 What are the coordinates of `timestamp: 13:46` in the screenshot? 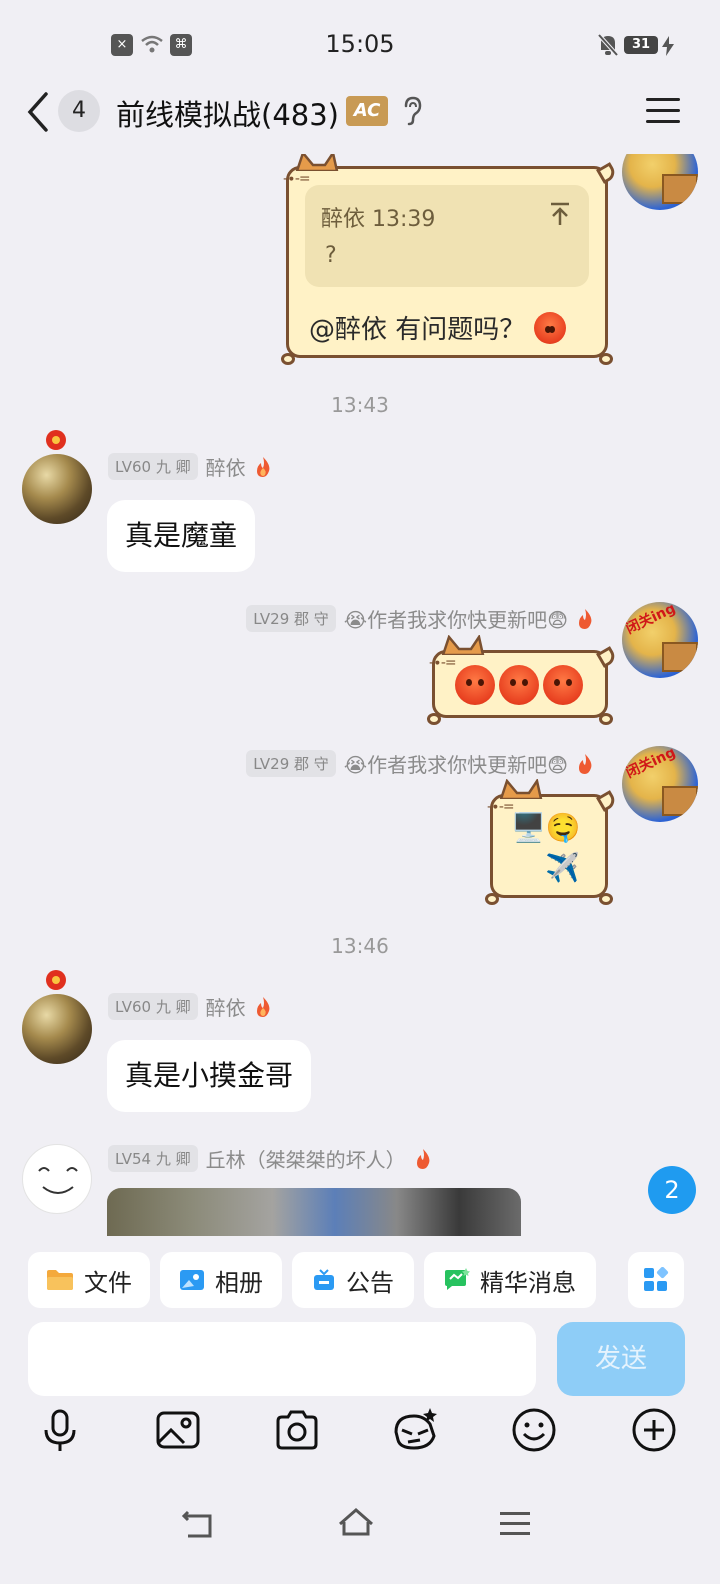 It's located at (360, 946).